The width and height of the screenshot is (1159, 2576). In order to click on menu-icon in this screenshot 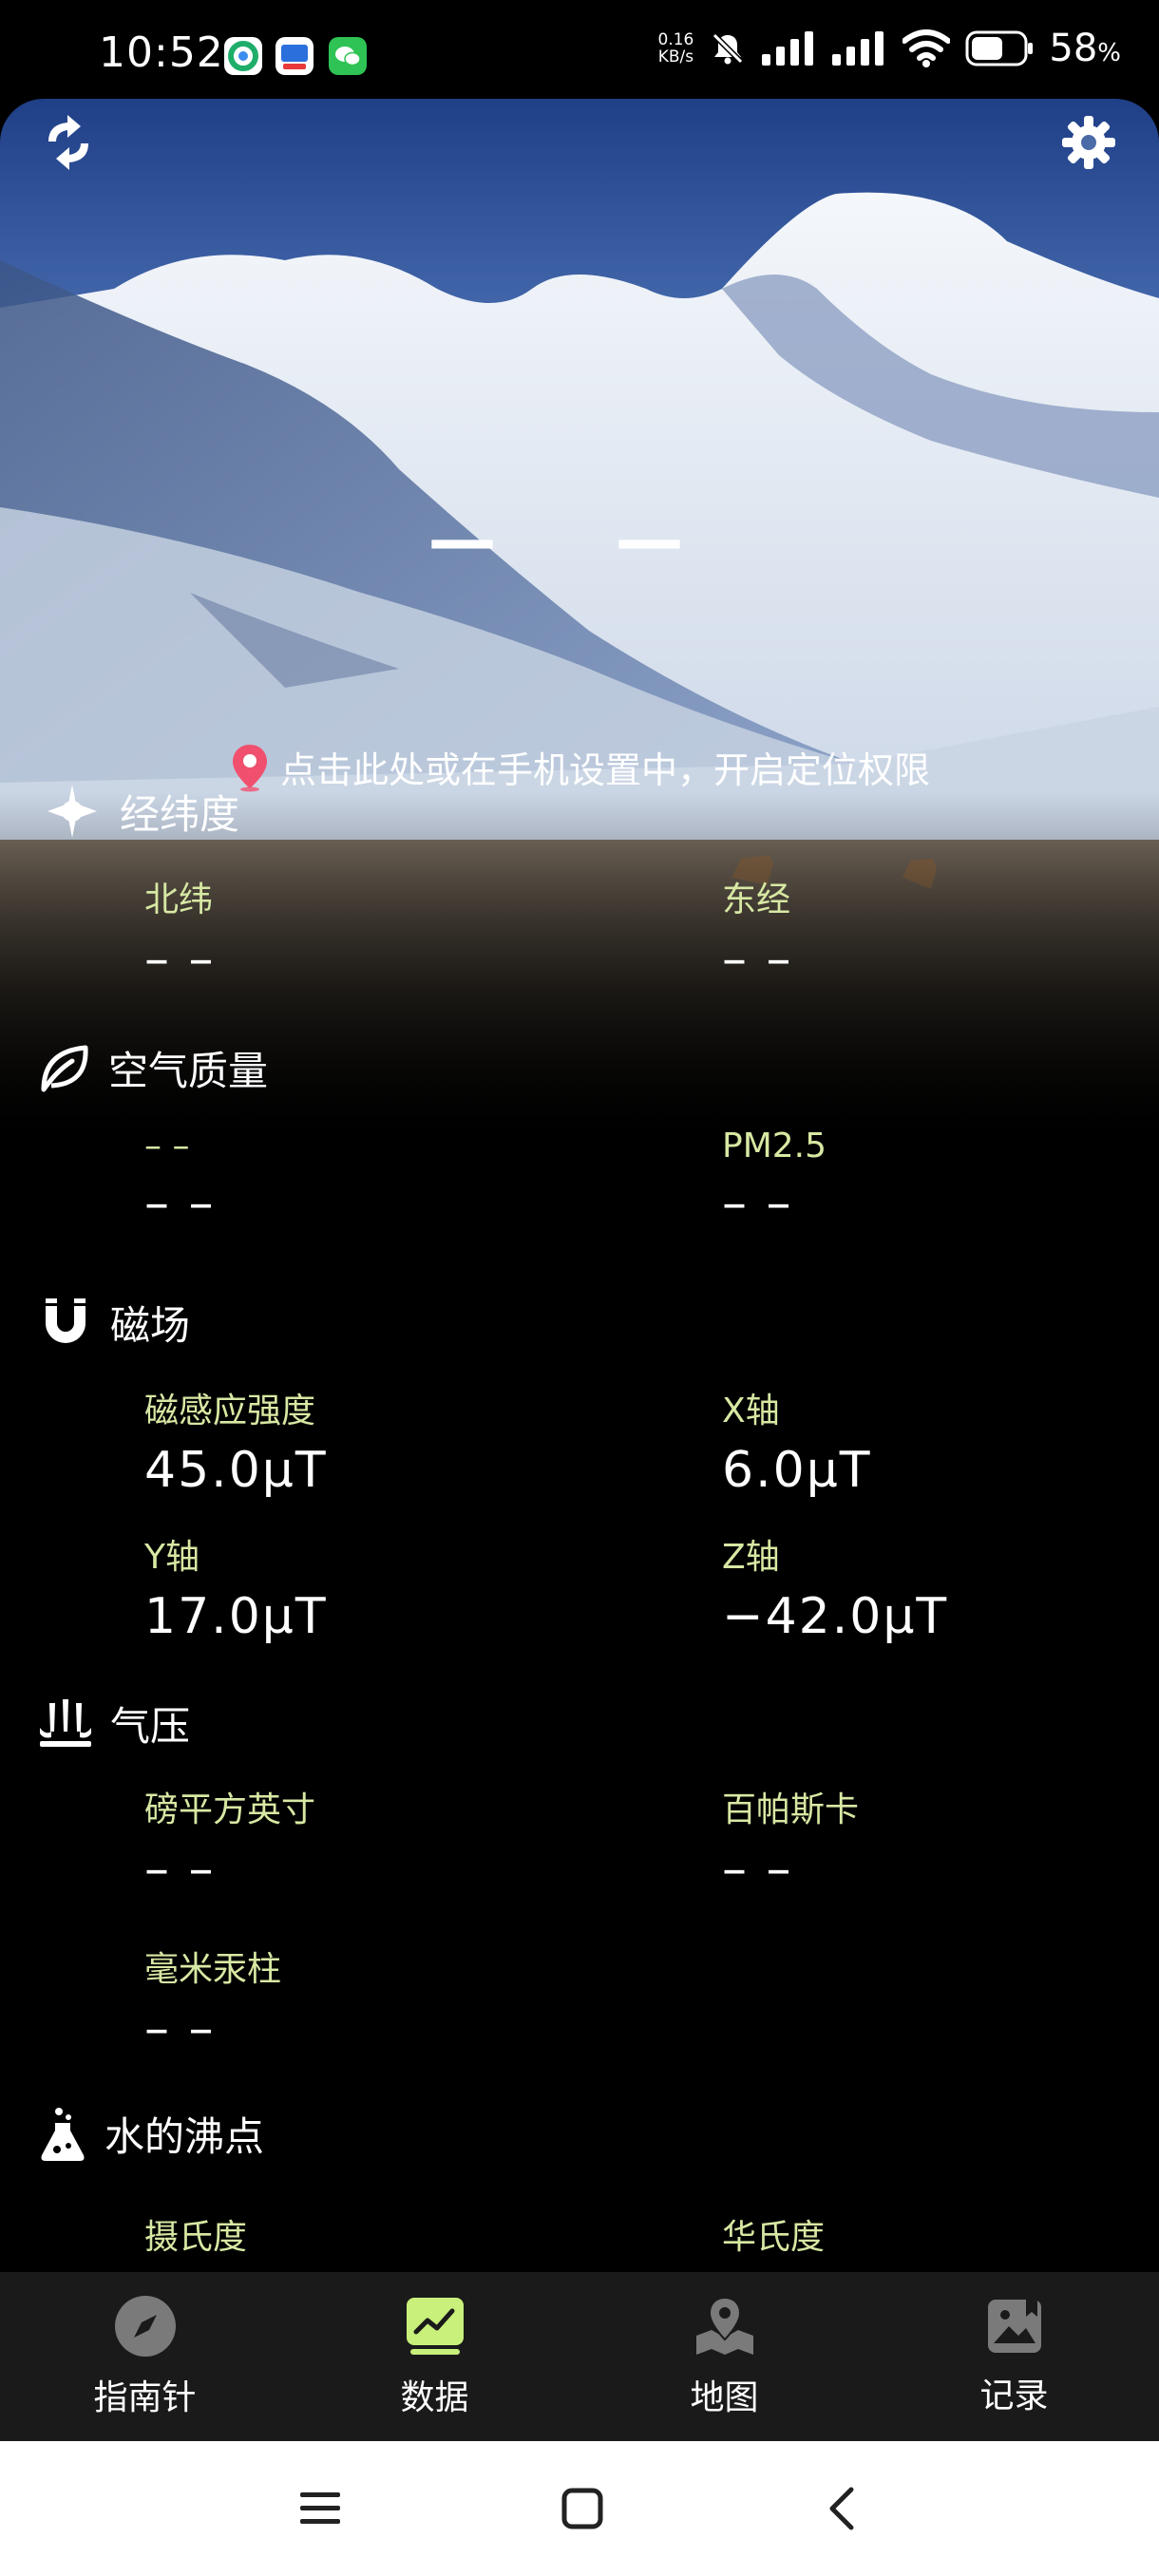, I will do `click(320, 2509)`.